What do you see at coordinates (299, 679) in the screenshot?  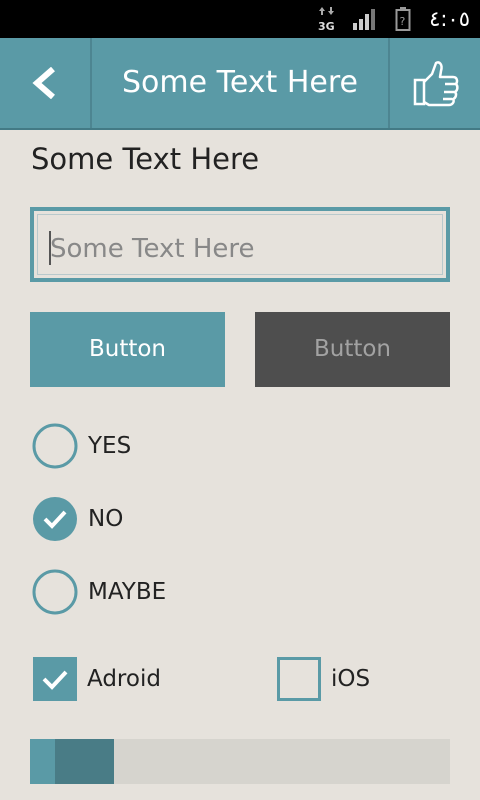 I see `checkbox-ios` at bounding box center [299, 679].